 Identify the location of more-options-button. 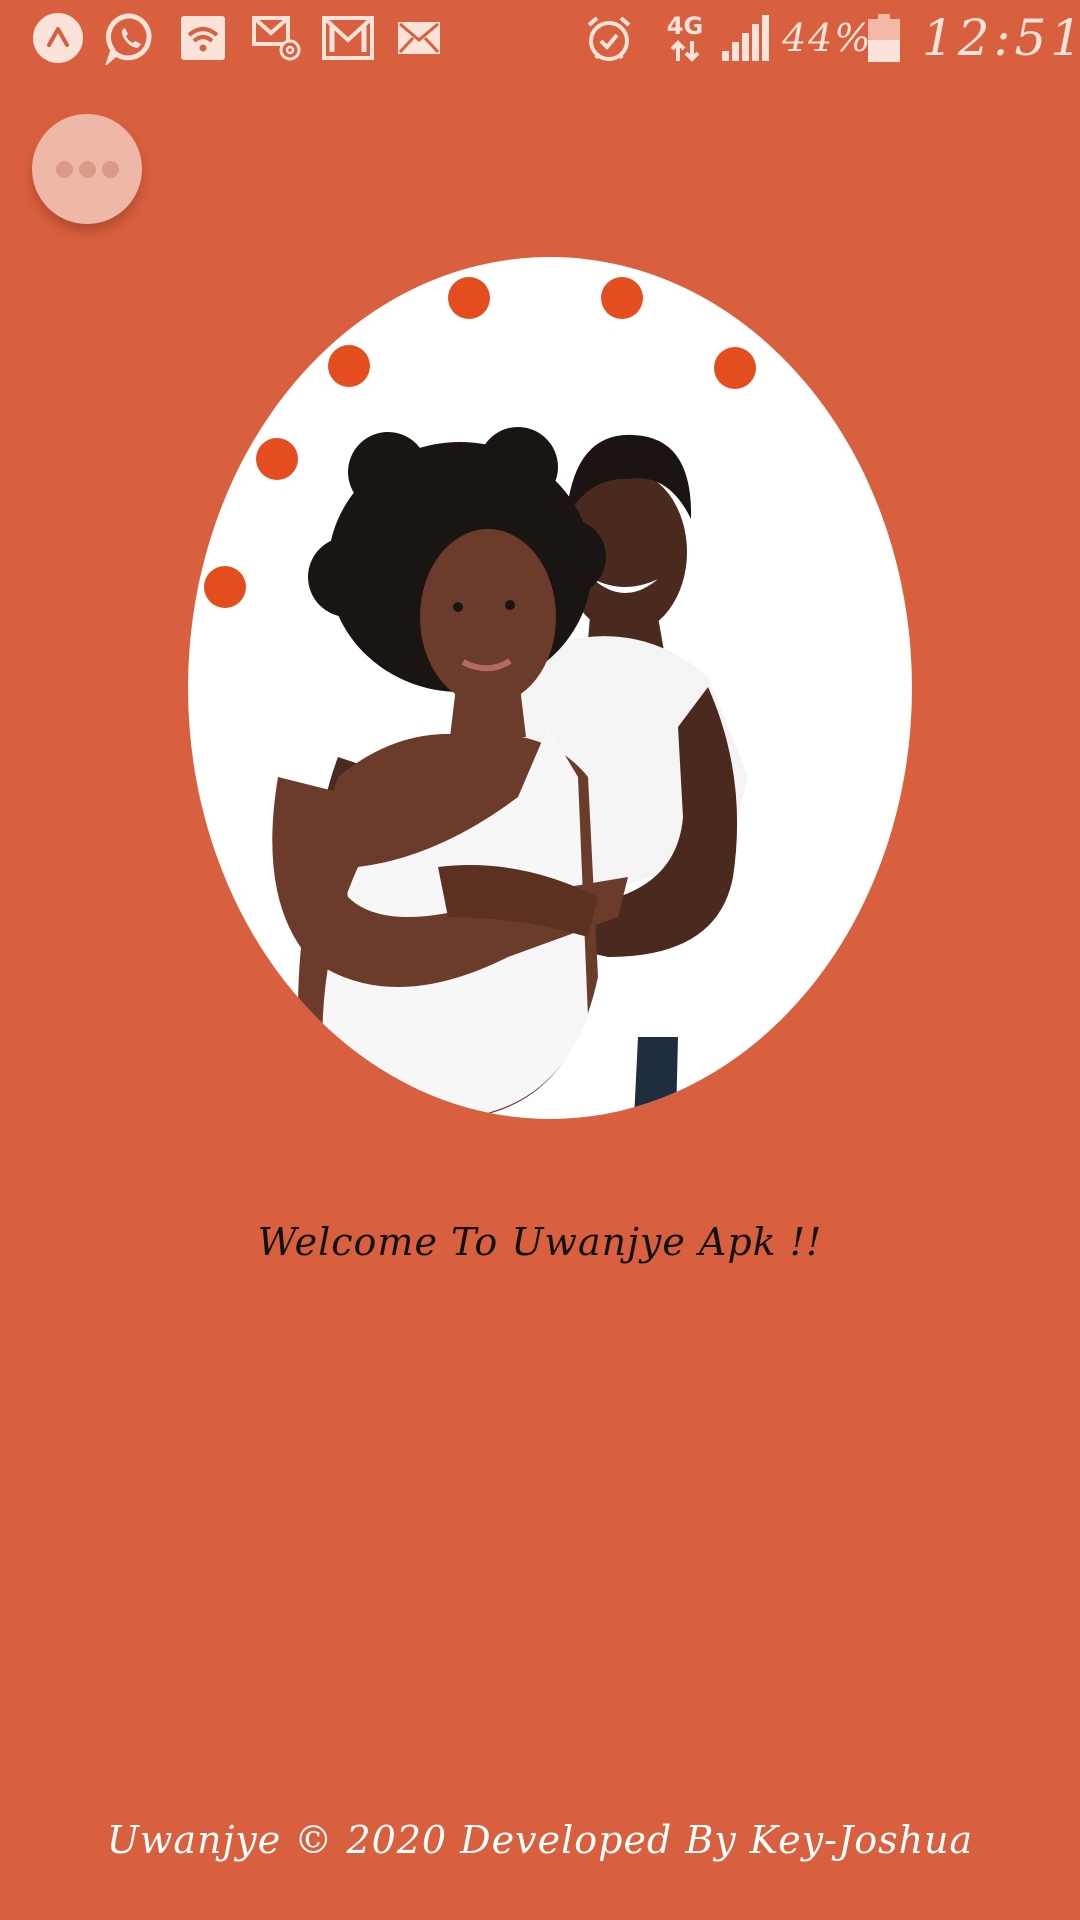
(87, 169).